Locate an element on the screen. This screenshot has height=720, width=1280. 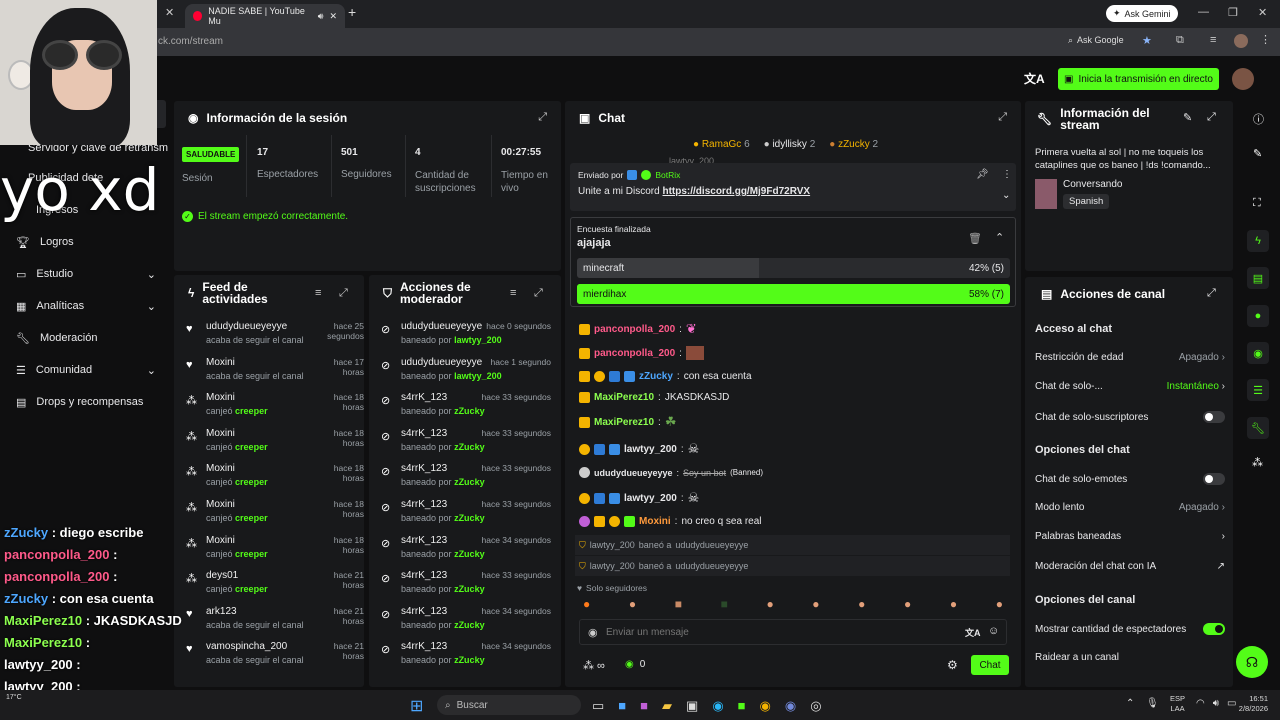
sidebar-item-studio: ▭ Estudio ⌄ is located at coordinates (86, 274).